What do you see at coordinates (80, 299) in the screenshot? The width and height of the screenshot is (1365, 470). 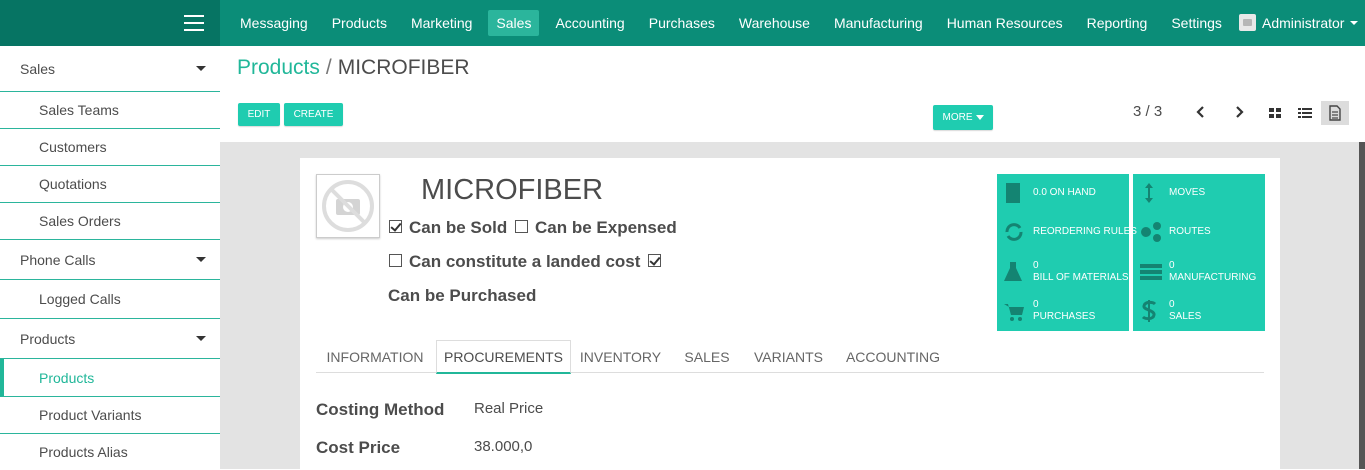 I see `sidebar-item-label: Logged Calls` at bounding box center [80, 299].